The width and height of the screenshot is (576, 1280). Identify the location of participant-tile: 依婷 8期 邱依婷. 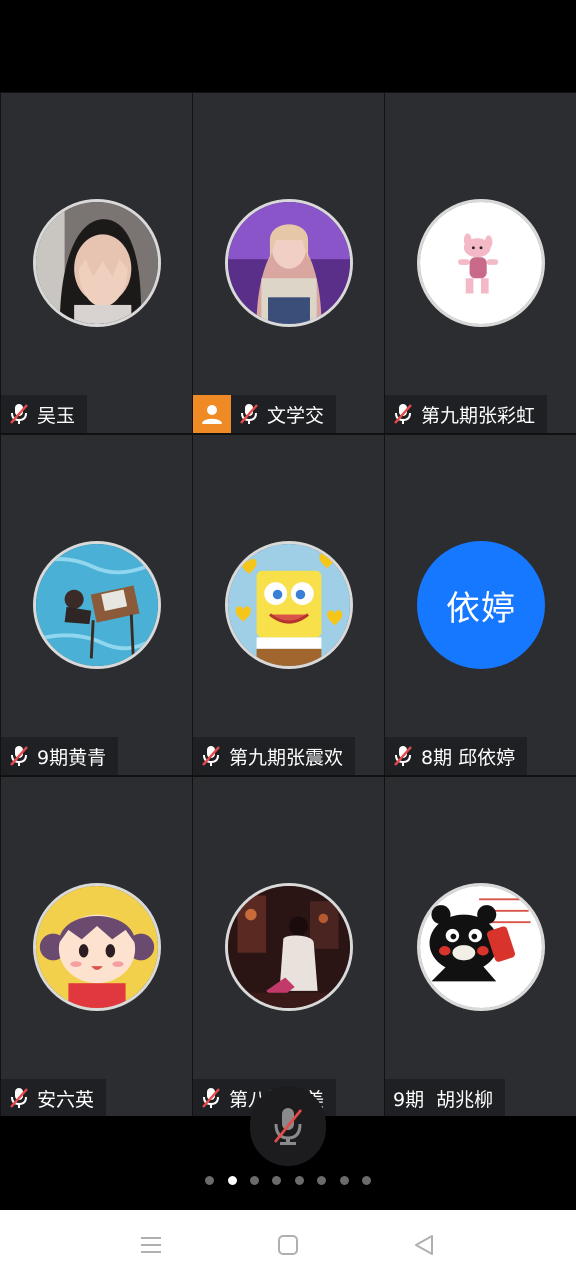
(480, 605).